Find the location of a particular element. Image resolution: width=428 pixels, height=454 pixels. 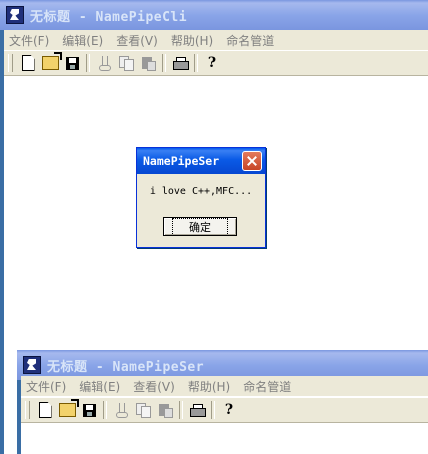

client-toolbar: ? is located at coordinates (216, 63).